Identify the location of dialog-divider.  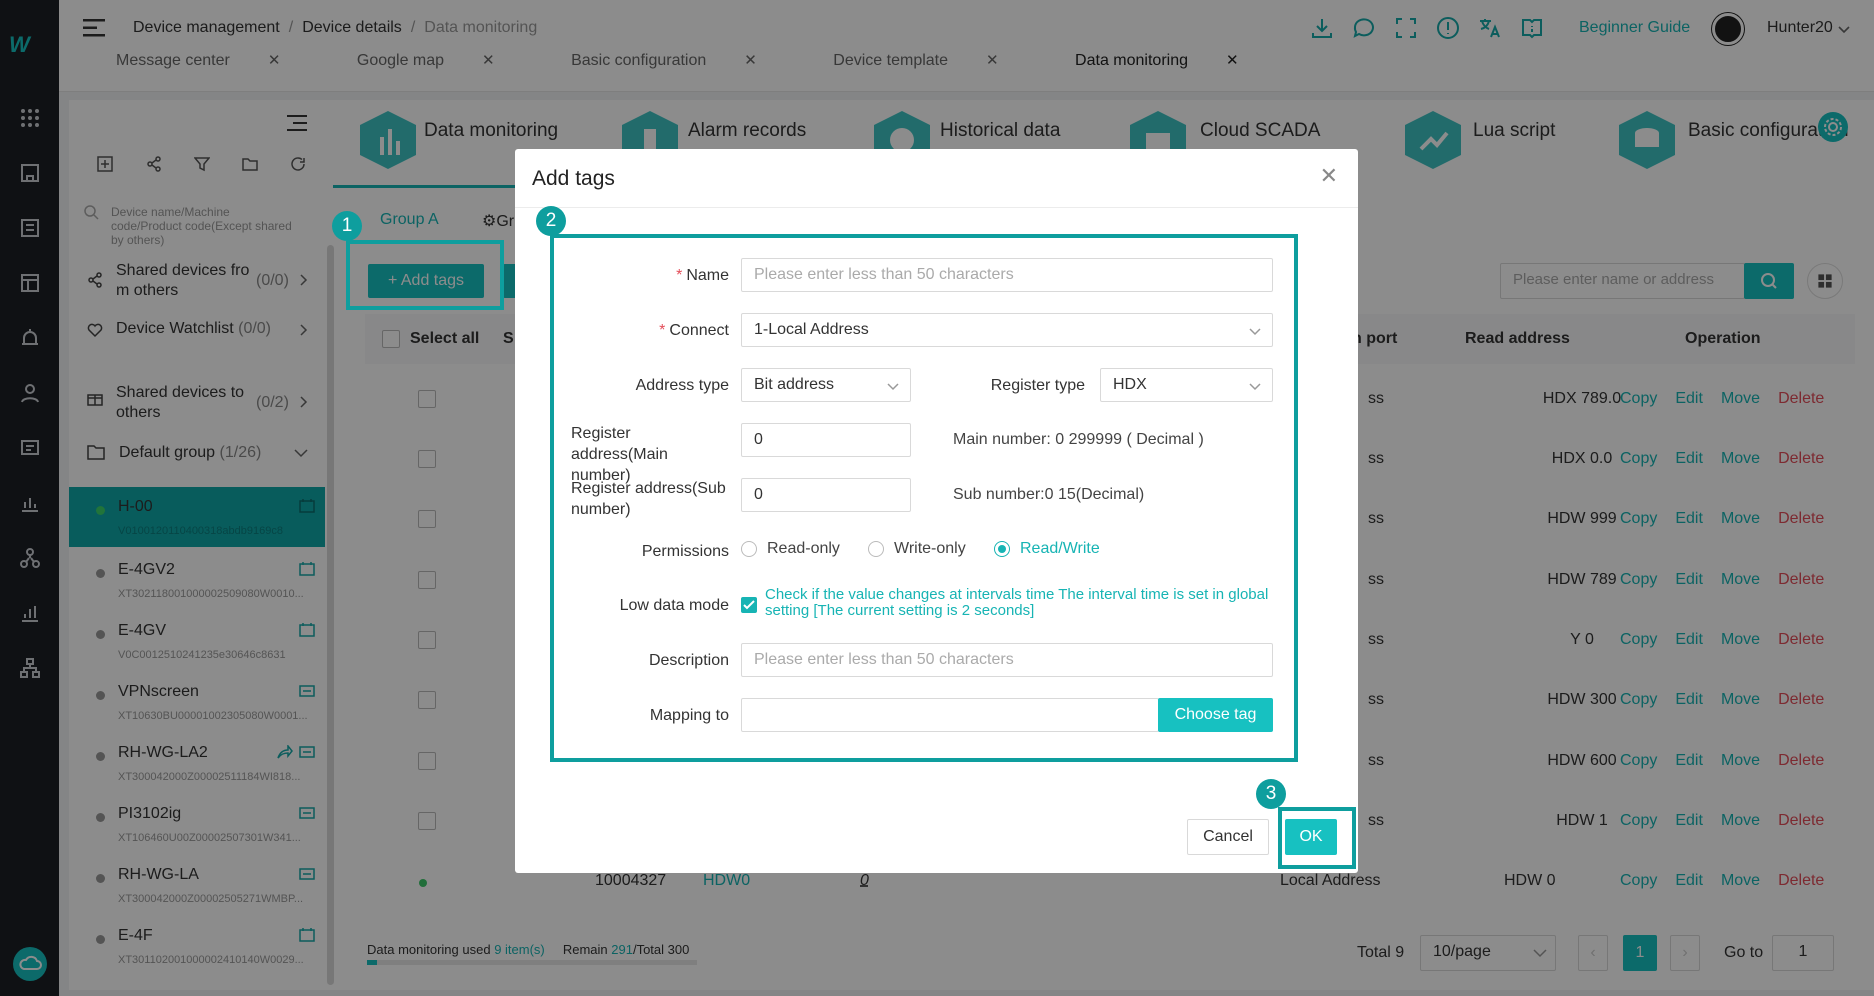
(936, 207).